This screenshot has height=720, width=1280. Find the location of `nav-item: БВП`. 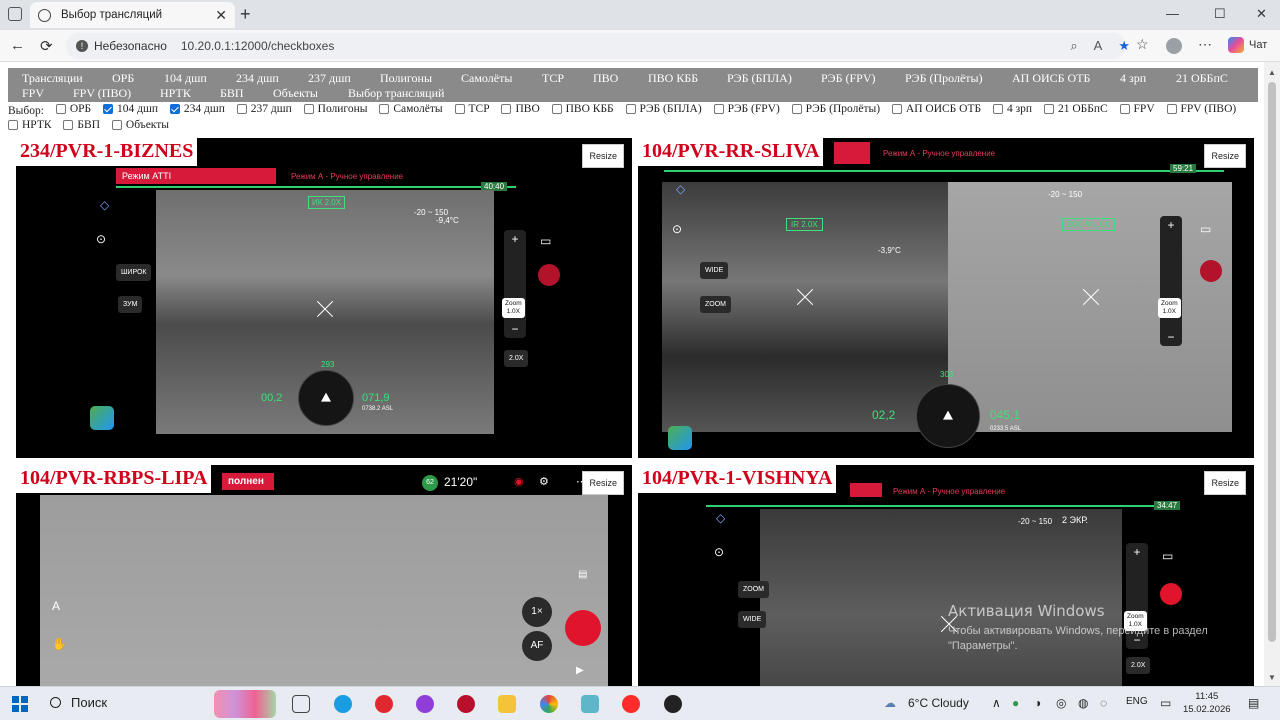

nav-item: БВП is located at coordinates (232, 93).